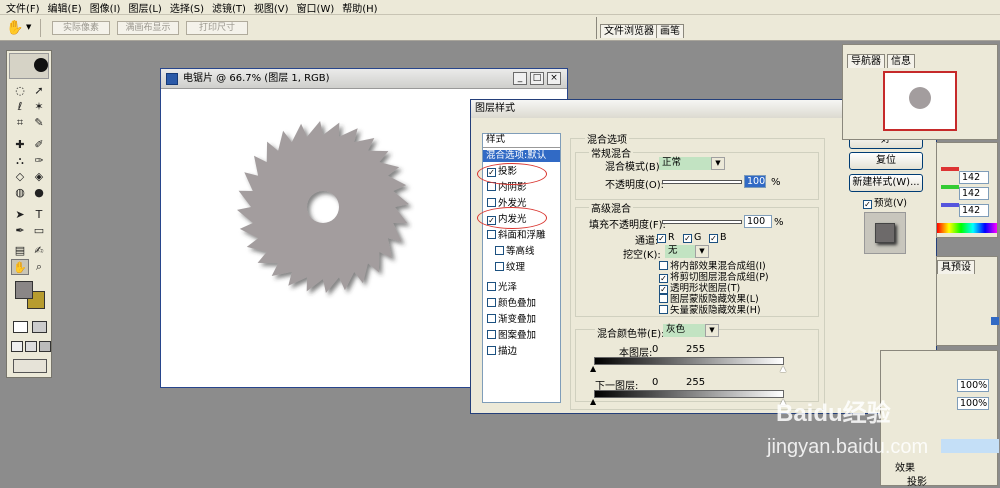 Image resolution: width=1000 pixels, height=488 pixels. I want to click on style-item-contour: 等高线, so click(521, 252).